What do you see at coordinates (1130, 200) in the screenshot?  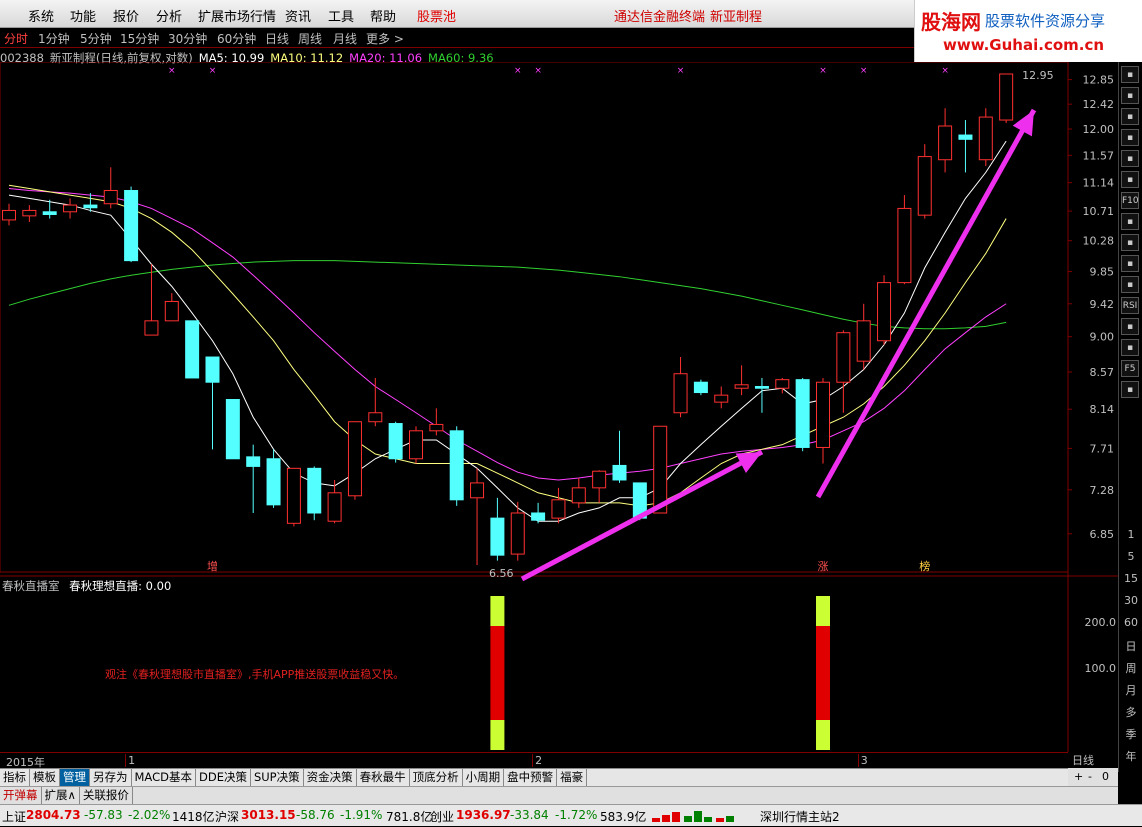 I see `tool-icon: F10` at bounding box center [1130, 200].